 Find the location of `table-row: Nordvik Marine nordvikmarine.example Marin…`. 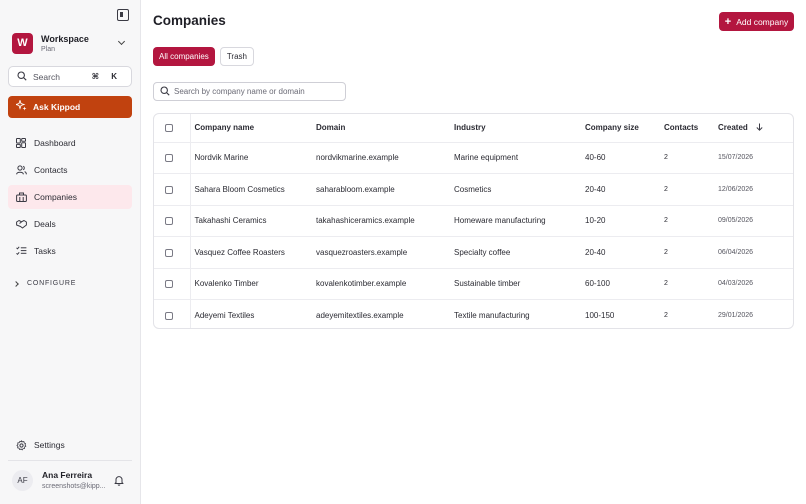

table-row: Nordvik Marine nordvikmarine.example Marin… is located at coordinates (473, 158).